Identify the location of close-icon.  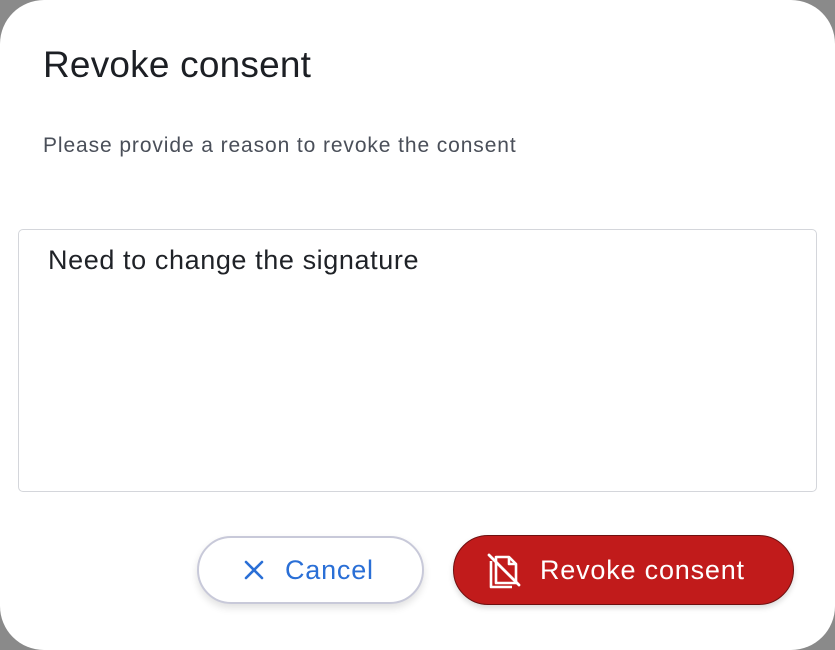
(254, 570).